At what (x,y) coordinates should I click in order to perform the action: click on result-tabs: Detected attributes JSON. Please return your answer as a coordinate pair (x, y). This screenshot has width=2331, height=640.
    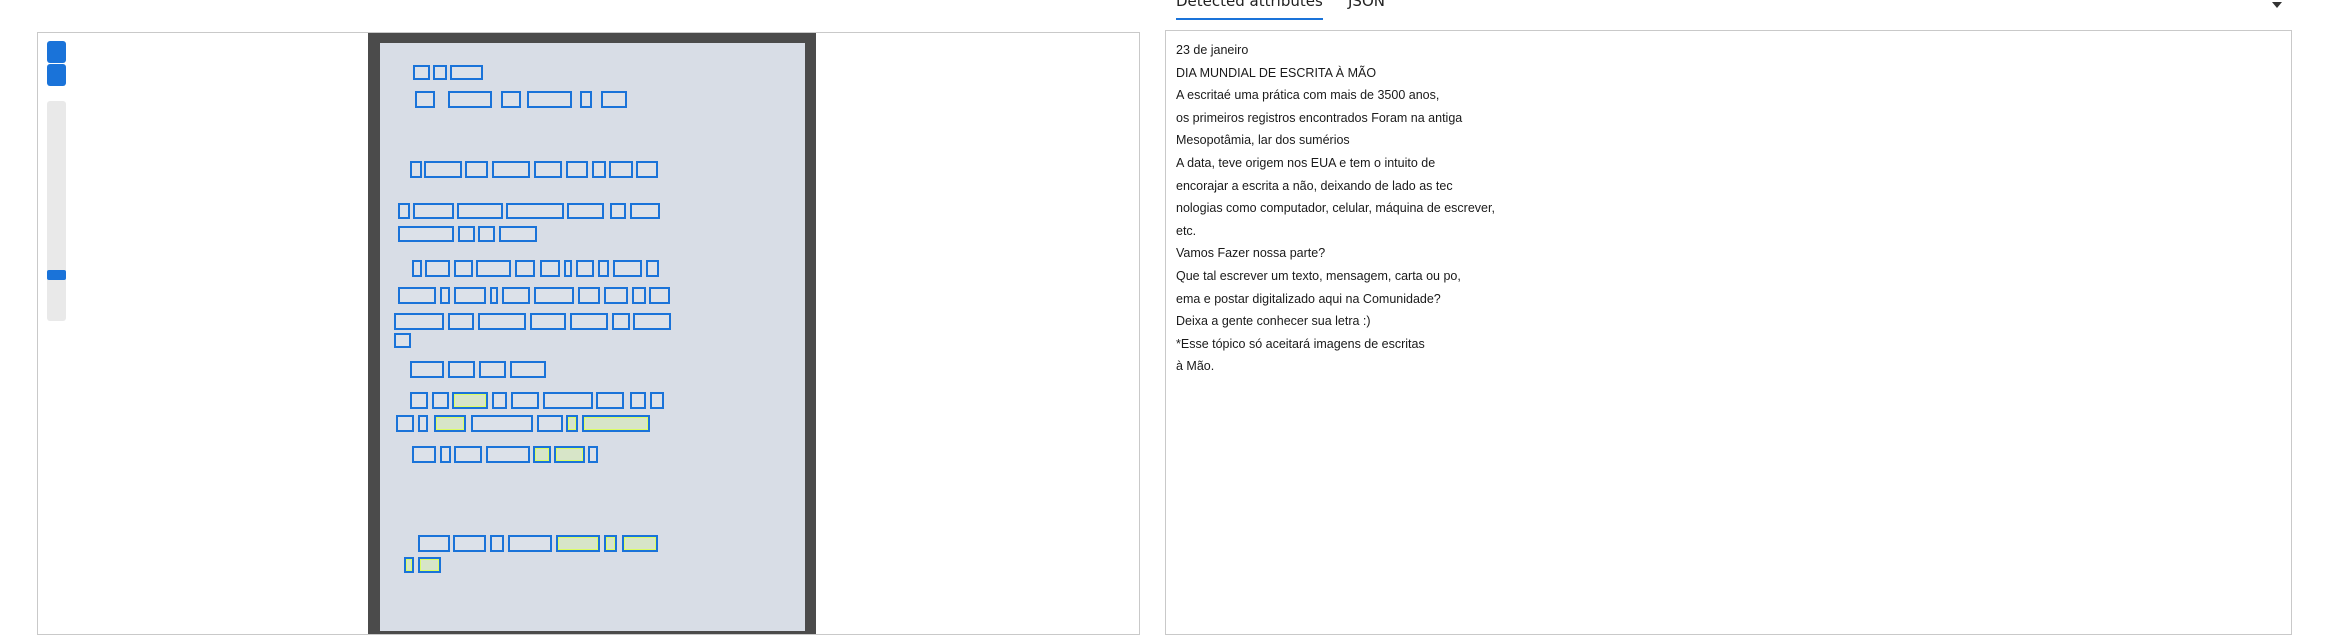
    Looking at the image, I should click on (1734, 11).